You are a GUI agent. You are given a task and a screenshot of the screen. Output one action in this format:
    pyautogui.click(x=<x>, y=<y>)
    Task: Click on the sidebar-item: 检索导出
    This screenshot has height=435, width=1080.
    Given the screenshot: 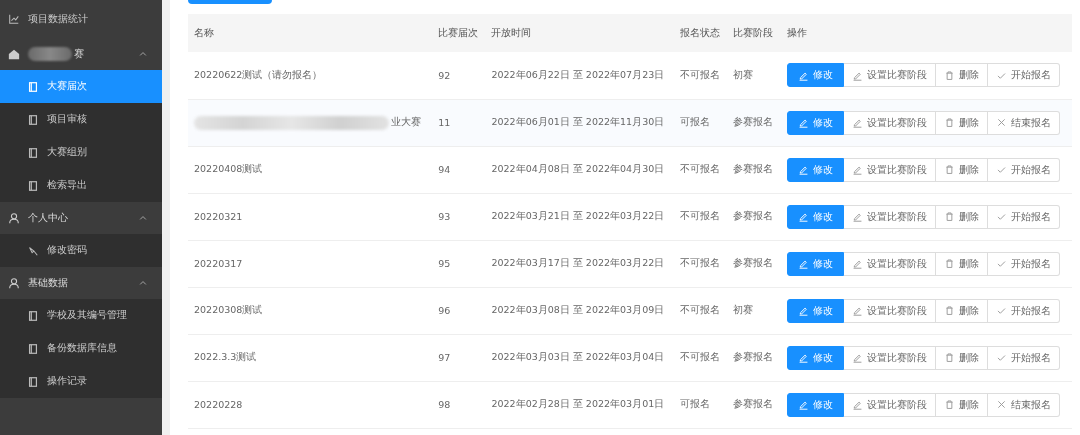 What is the action you would take?
    pyautogui.click(x=81, y=185)
    